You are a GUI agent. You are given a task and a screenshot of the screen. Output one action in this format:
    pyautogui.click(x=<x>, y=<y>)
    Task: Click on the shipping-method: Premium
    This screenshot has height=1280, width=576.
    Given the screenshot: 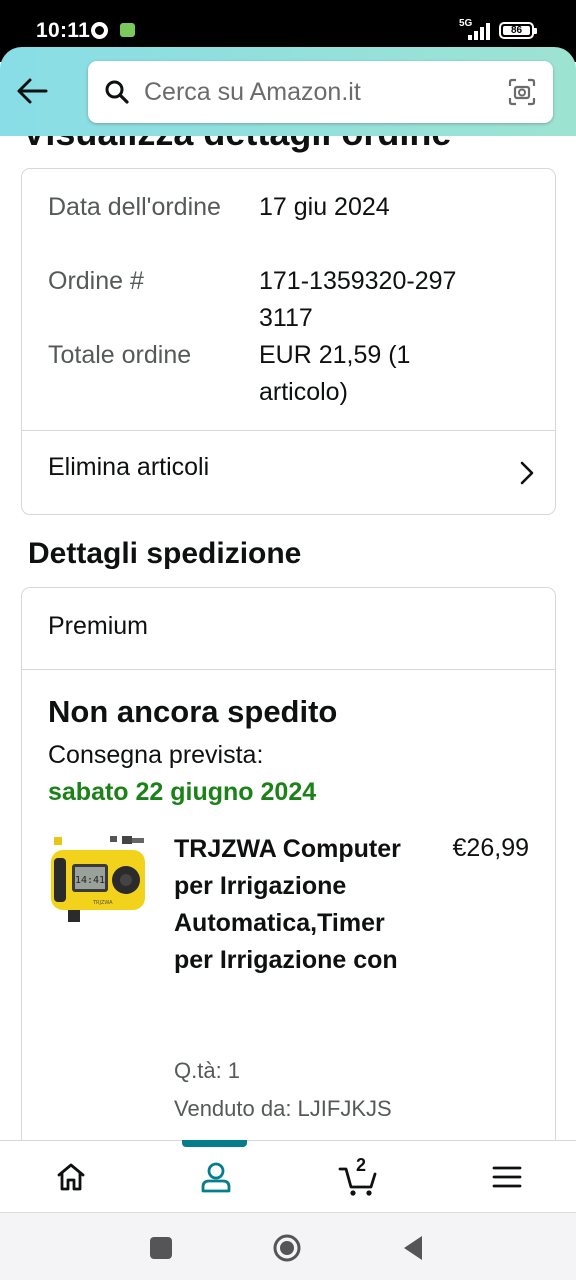 What is the action you would take?
    pyautogui.click(x=98, y=626)
    